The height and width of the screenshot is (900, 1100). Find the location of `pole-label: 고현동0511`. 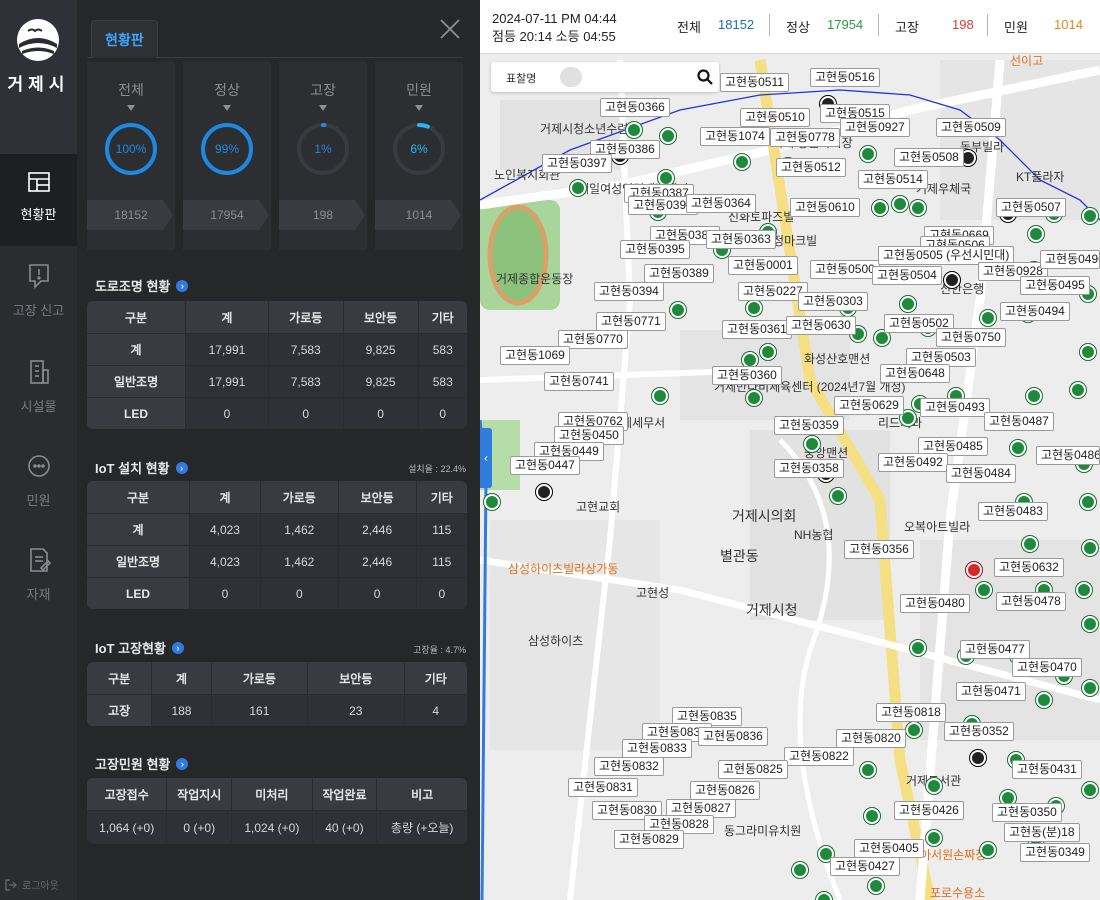

pole-label: 고현동0511 is located at coordinates (754, 82).